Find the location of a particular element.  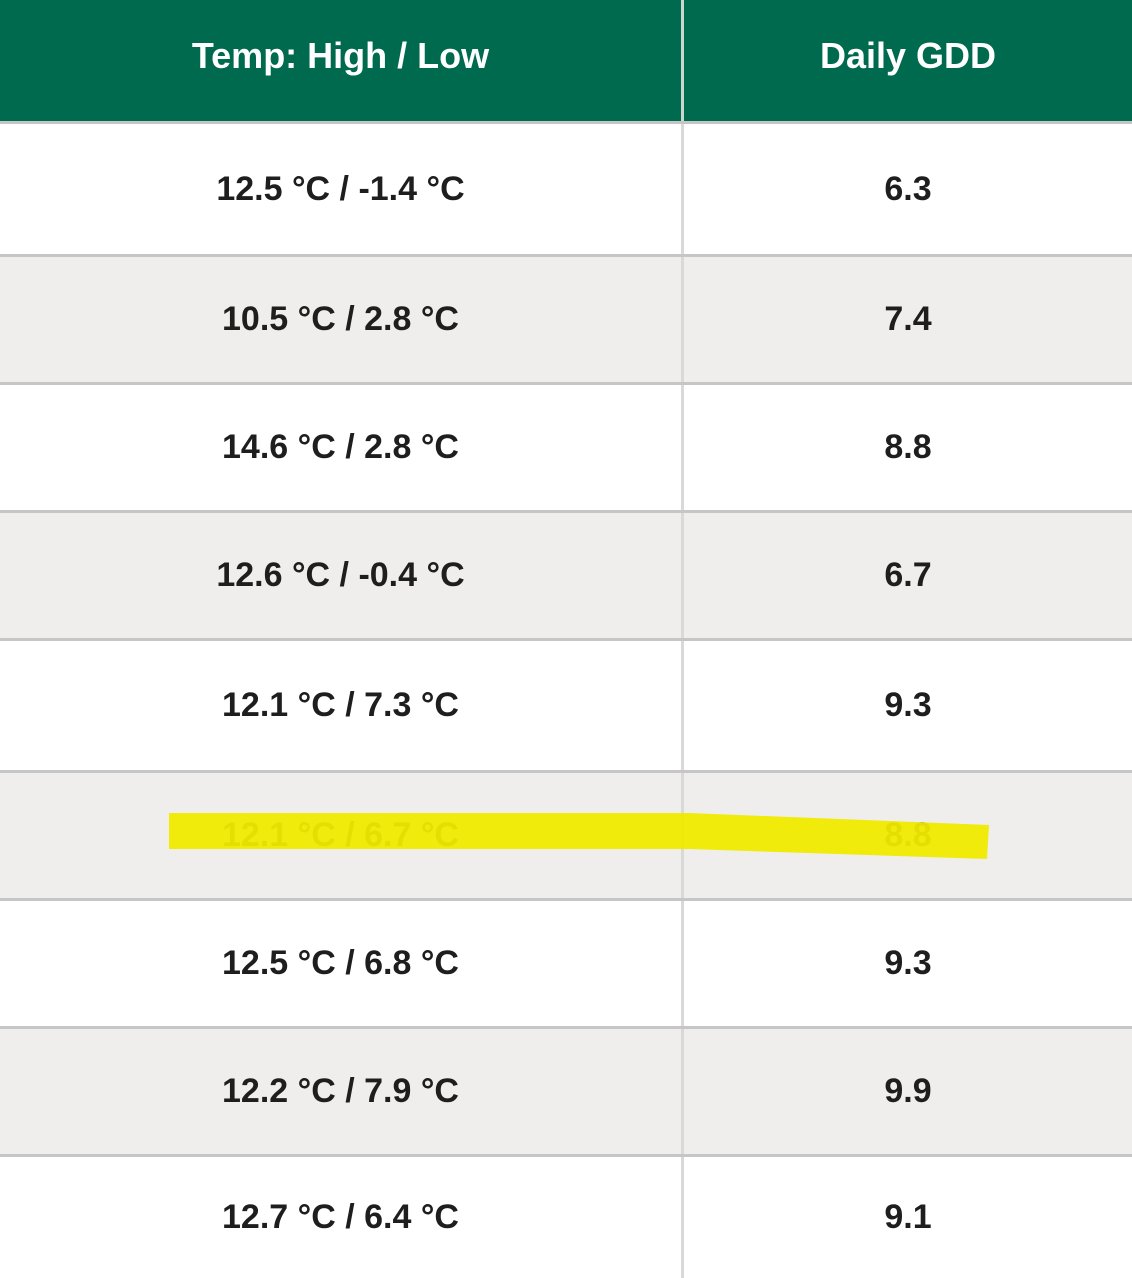

cell-temp: 14.6 °C / 2.8 °C is located at coordinates (342, 447).